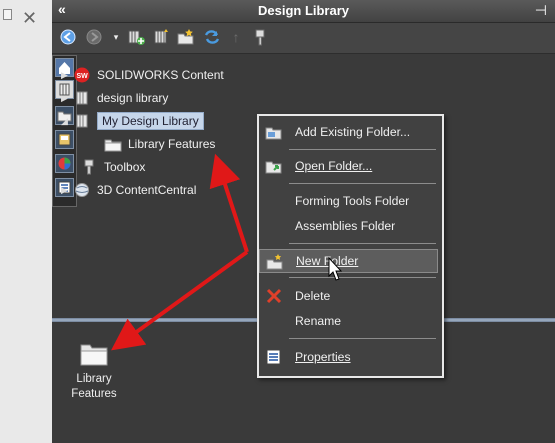 Image resolution: width=555 pixels, height=443 pixels. What do you see at coordinates (94, 37) in the screenshot?
I see `forward-icon` at bounding box center [94, 37].